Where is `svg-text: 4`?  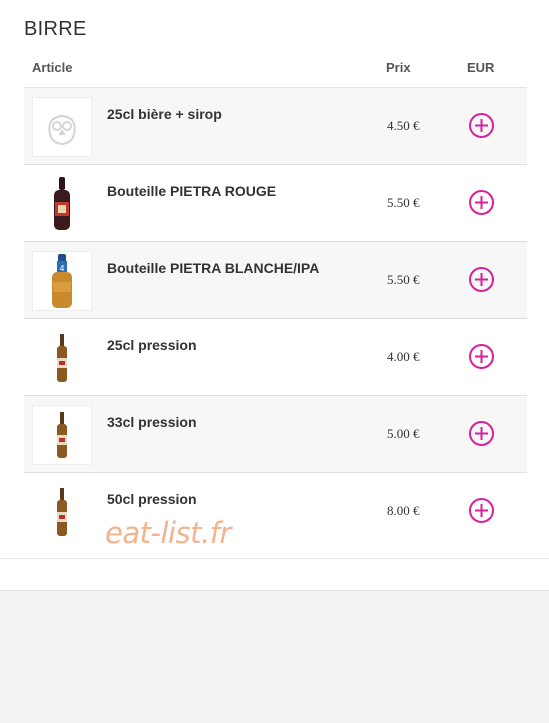
svg-text: 4 is located at coordinates (61, 268).